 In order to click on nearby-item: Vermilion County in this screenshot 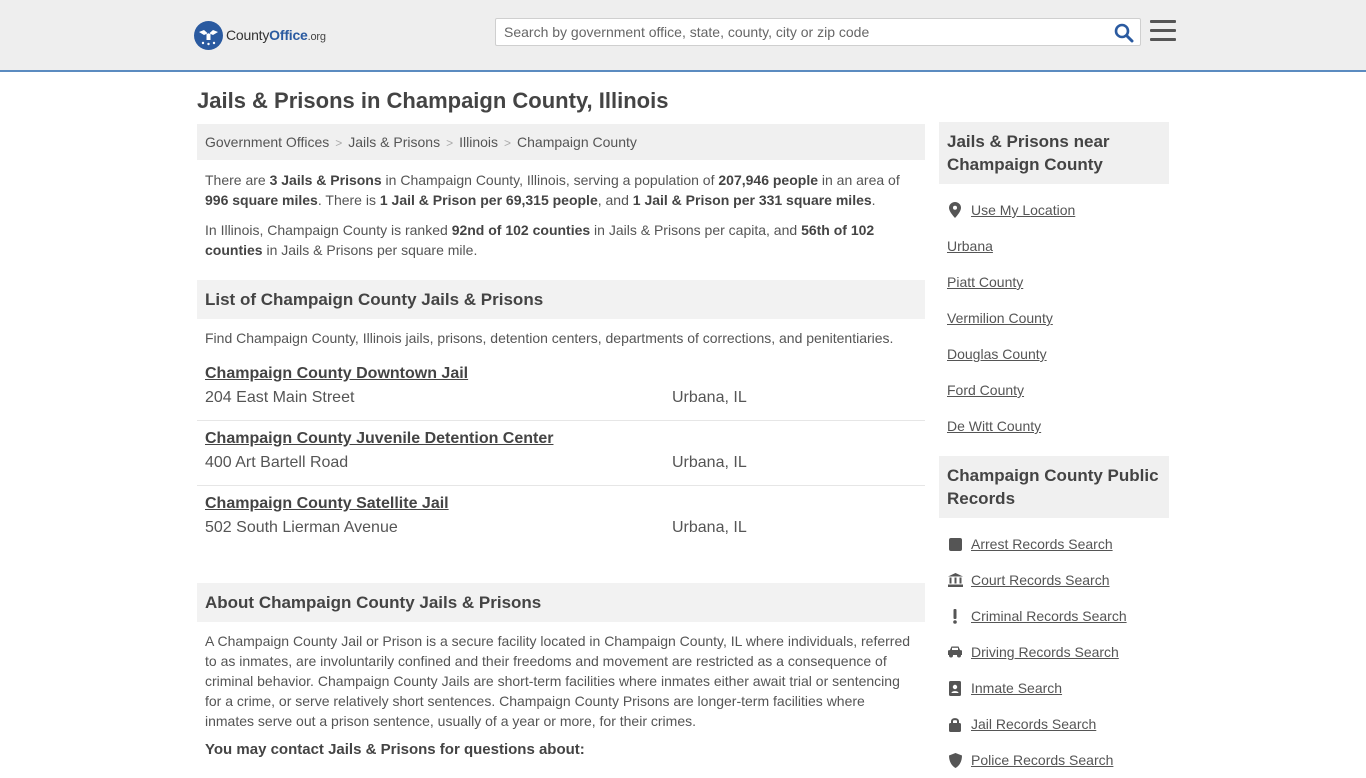, I will do `click(1054, 318)`.